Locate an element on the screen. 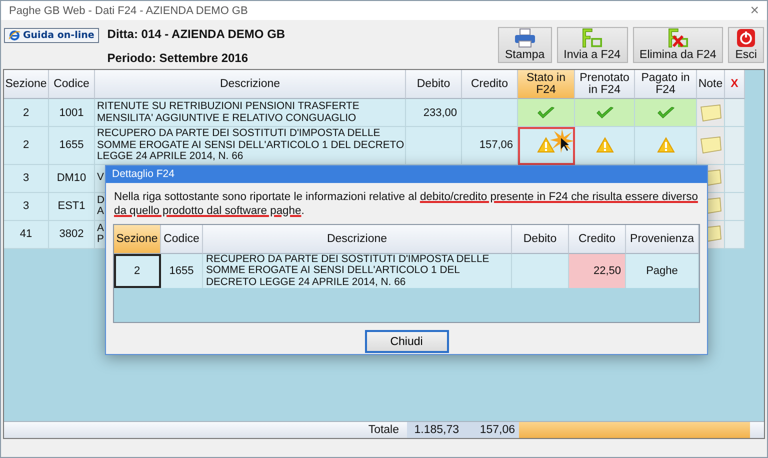 This screenshot has height=458, width=768. table-cell: EST1 is located at coordinates (72, 206).